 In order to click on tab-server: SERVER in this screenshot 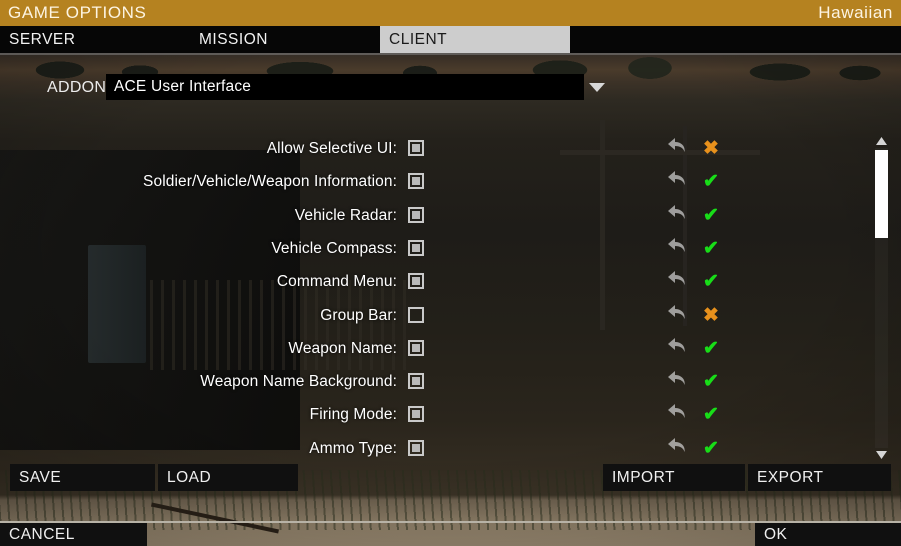, I will do `click(95, 39)`.